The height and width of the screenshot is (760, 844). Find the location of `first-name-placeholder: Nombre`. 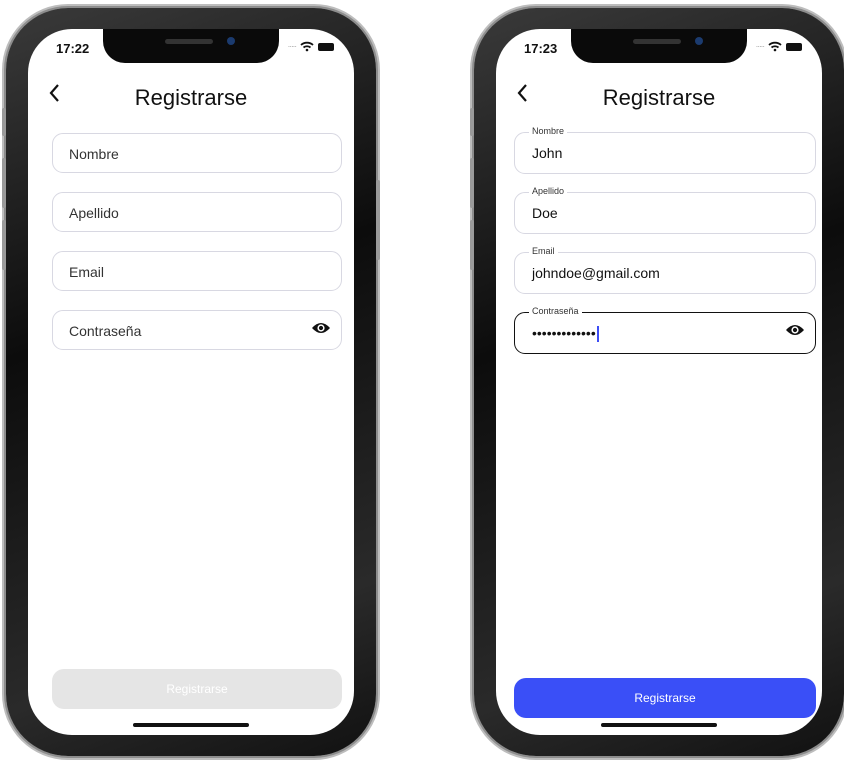

first-name-placeholder: Nombre is located at coordinates (94, 154).